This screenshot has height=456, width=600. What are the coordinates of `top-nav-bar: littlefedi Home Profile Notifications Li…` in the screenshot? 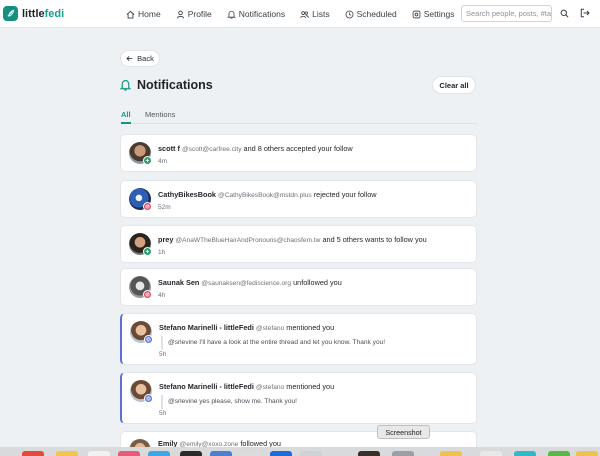 It's located at (300, 14).